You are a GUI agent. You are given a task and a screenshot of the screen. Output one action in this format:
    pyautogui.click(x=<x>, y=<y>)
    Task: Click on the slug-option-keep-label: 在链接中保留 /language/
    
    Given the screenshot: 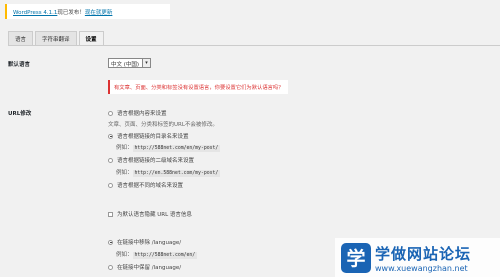 What is the action you would take?
    pyautogui.click(x=149, y=268)
    